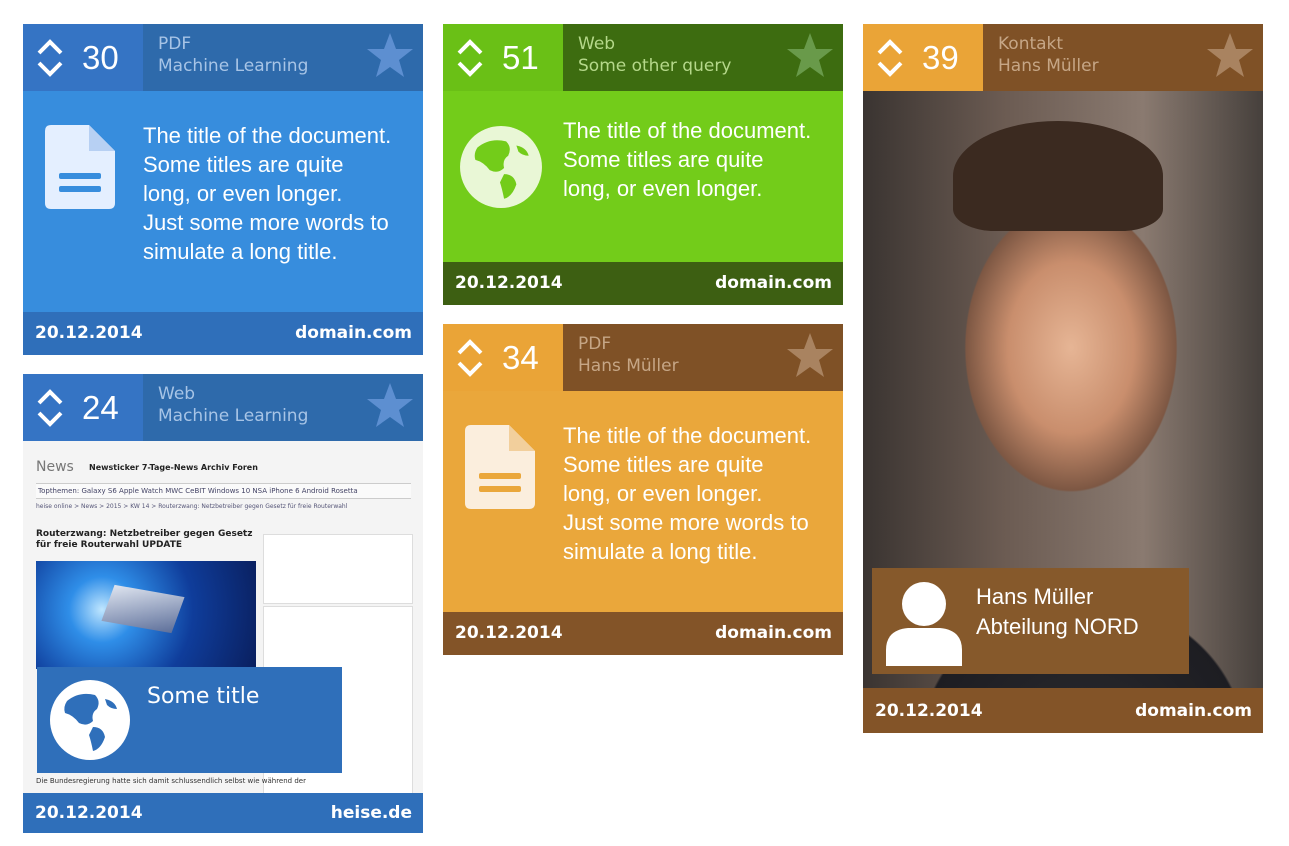 Image resolution: width=1289 pixels, height=846 pixels. Describe the element at coordinates (1057, 612) in the screenshot. I see `contact-name-block: Hans Müller Abteilung NORD` at that location.